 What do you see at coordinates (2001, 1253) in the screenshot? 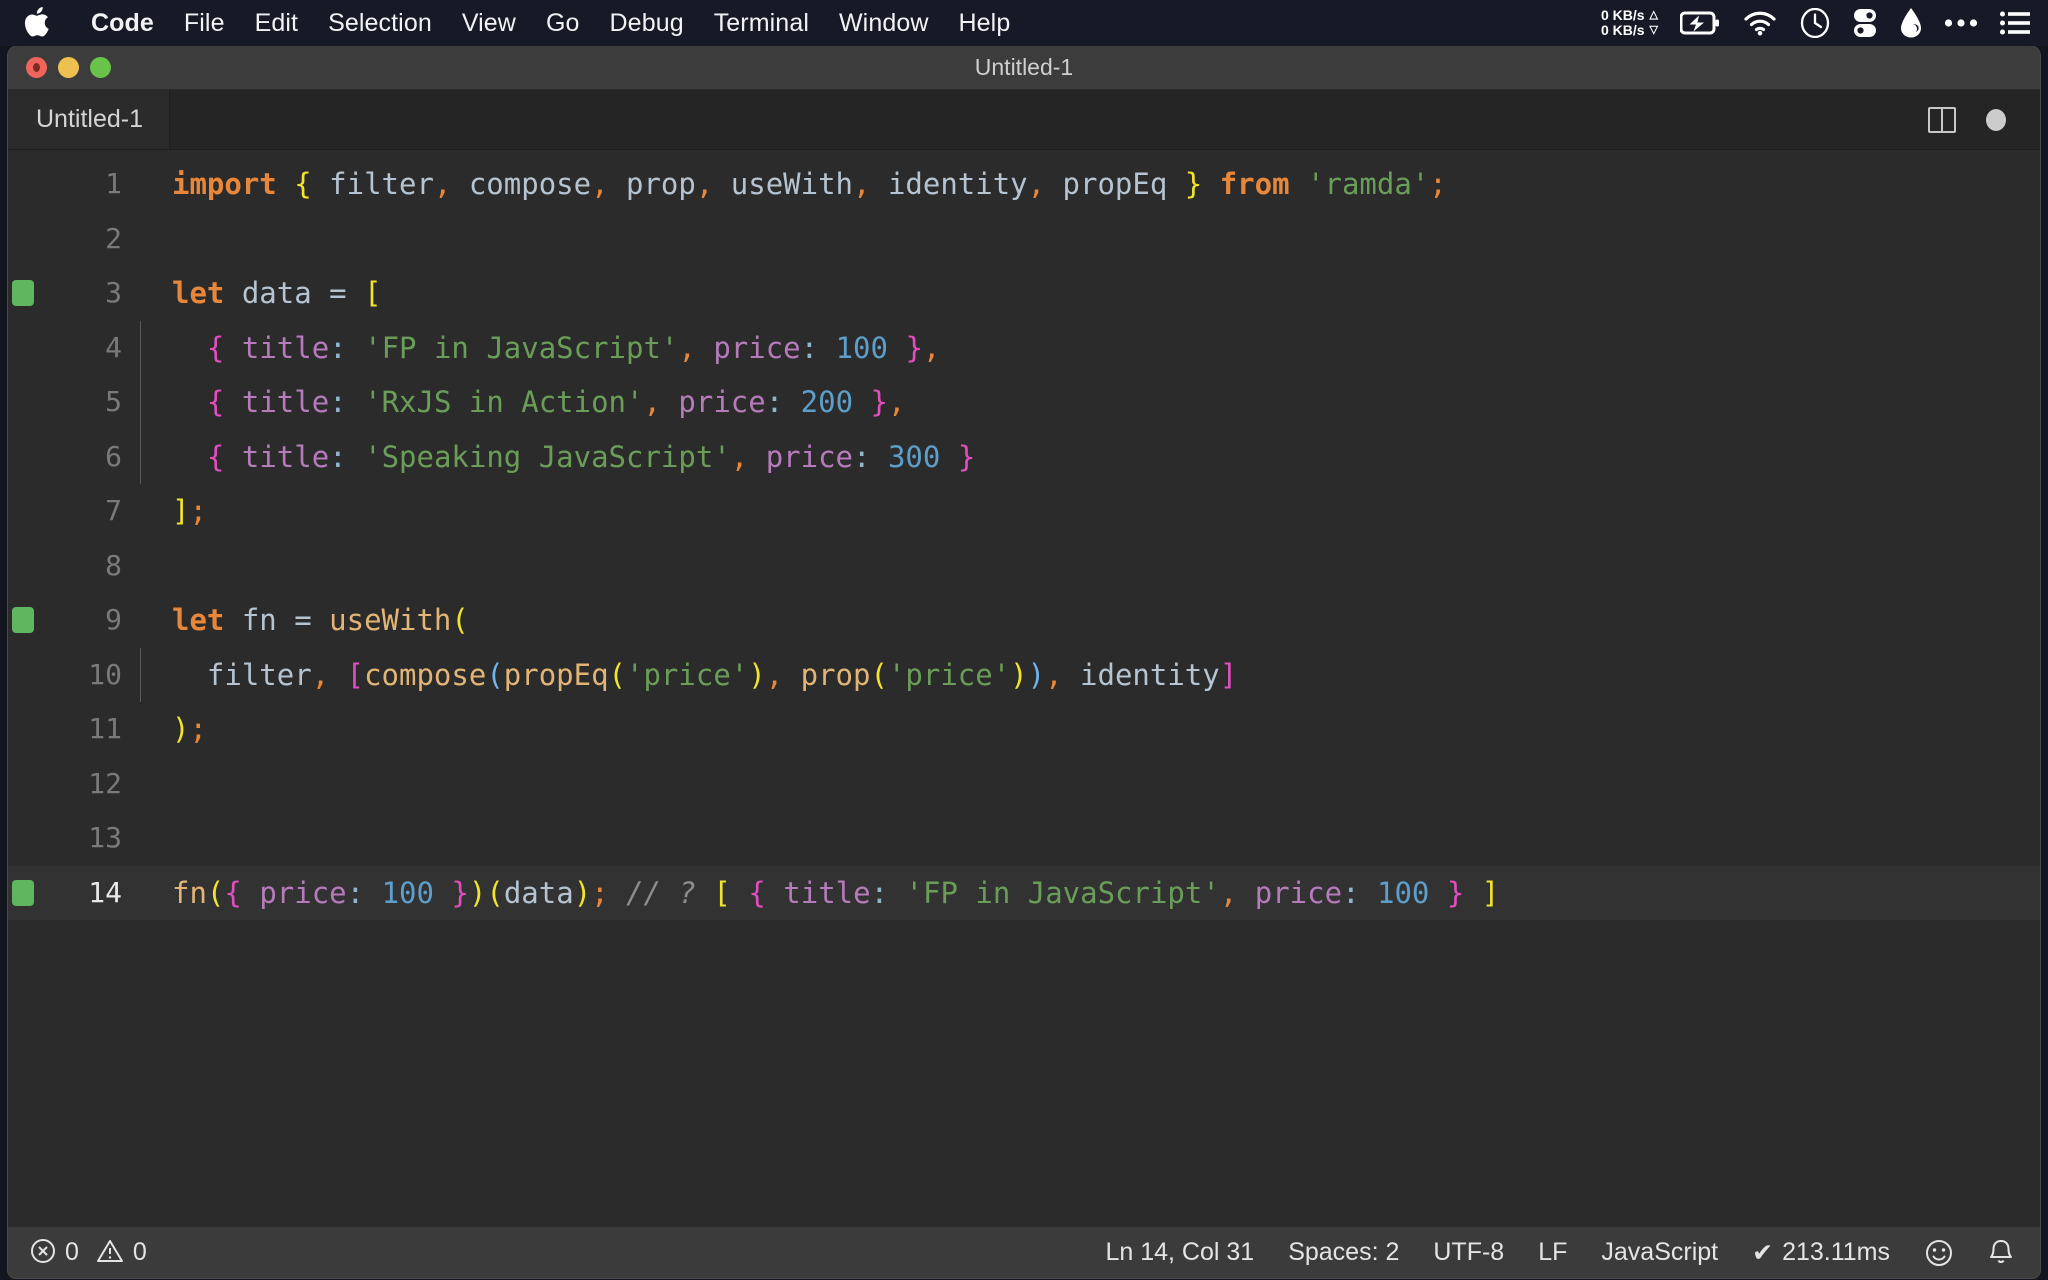
I see `bell-icon` at bounding box center [2001, 1253].